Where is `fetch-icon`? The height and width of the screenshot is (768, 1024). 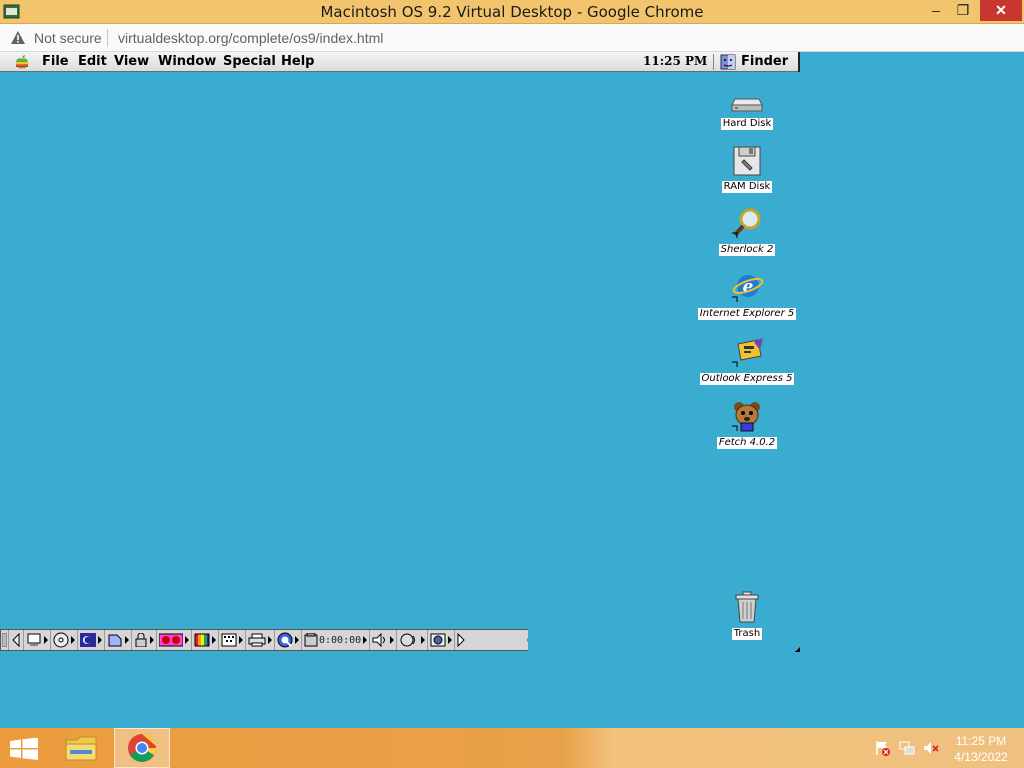
fetch-icon is located at coordinates (746, 417).